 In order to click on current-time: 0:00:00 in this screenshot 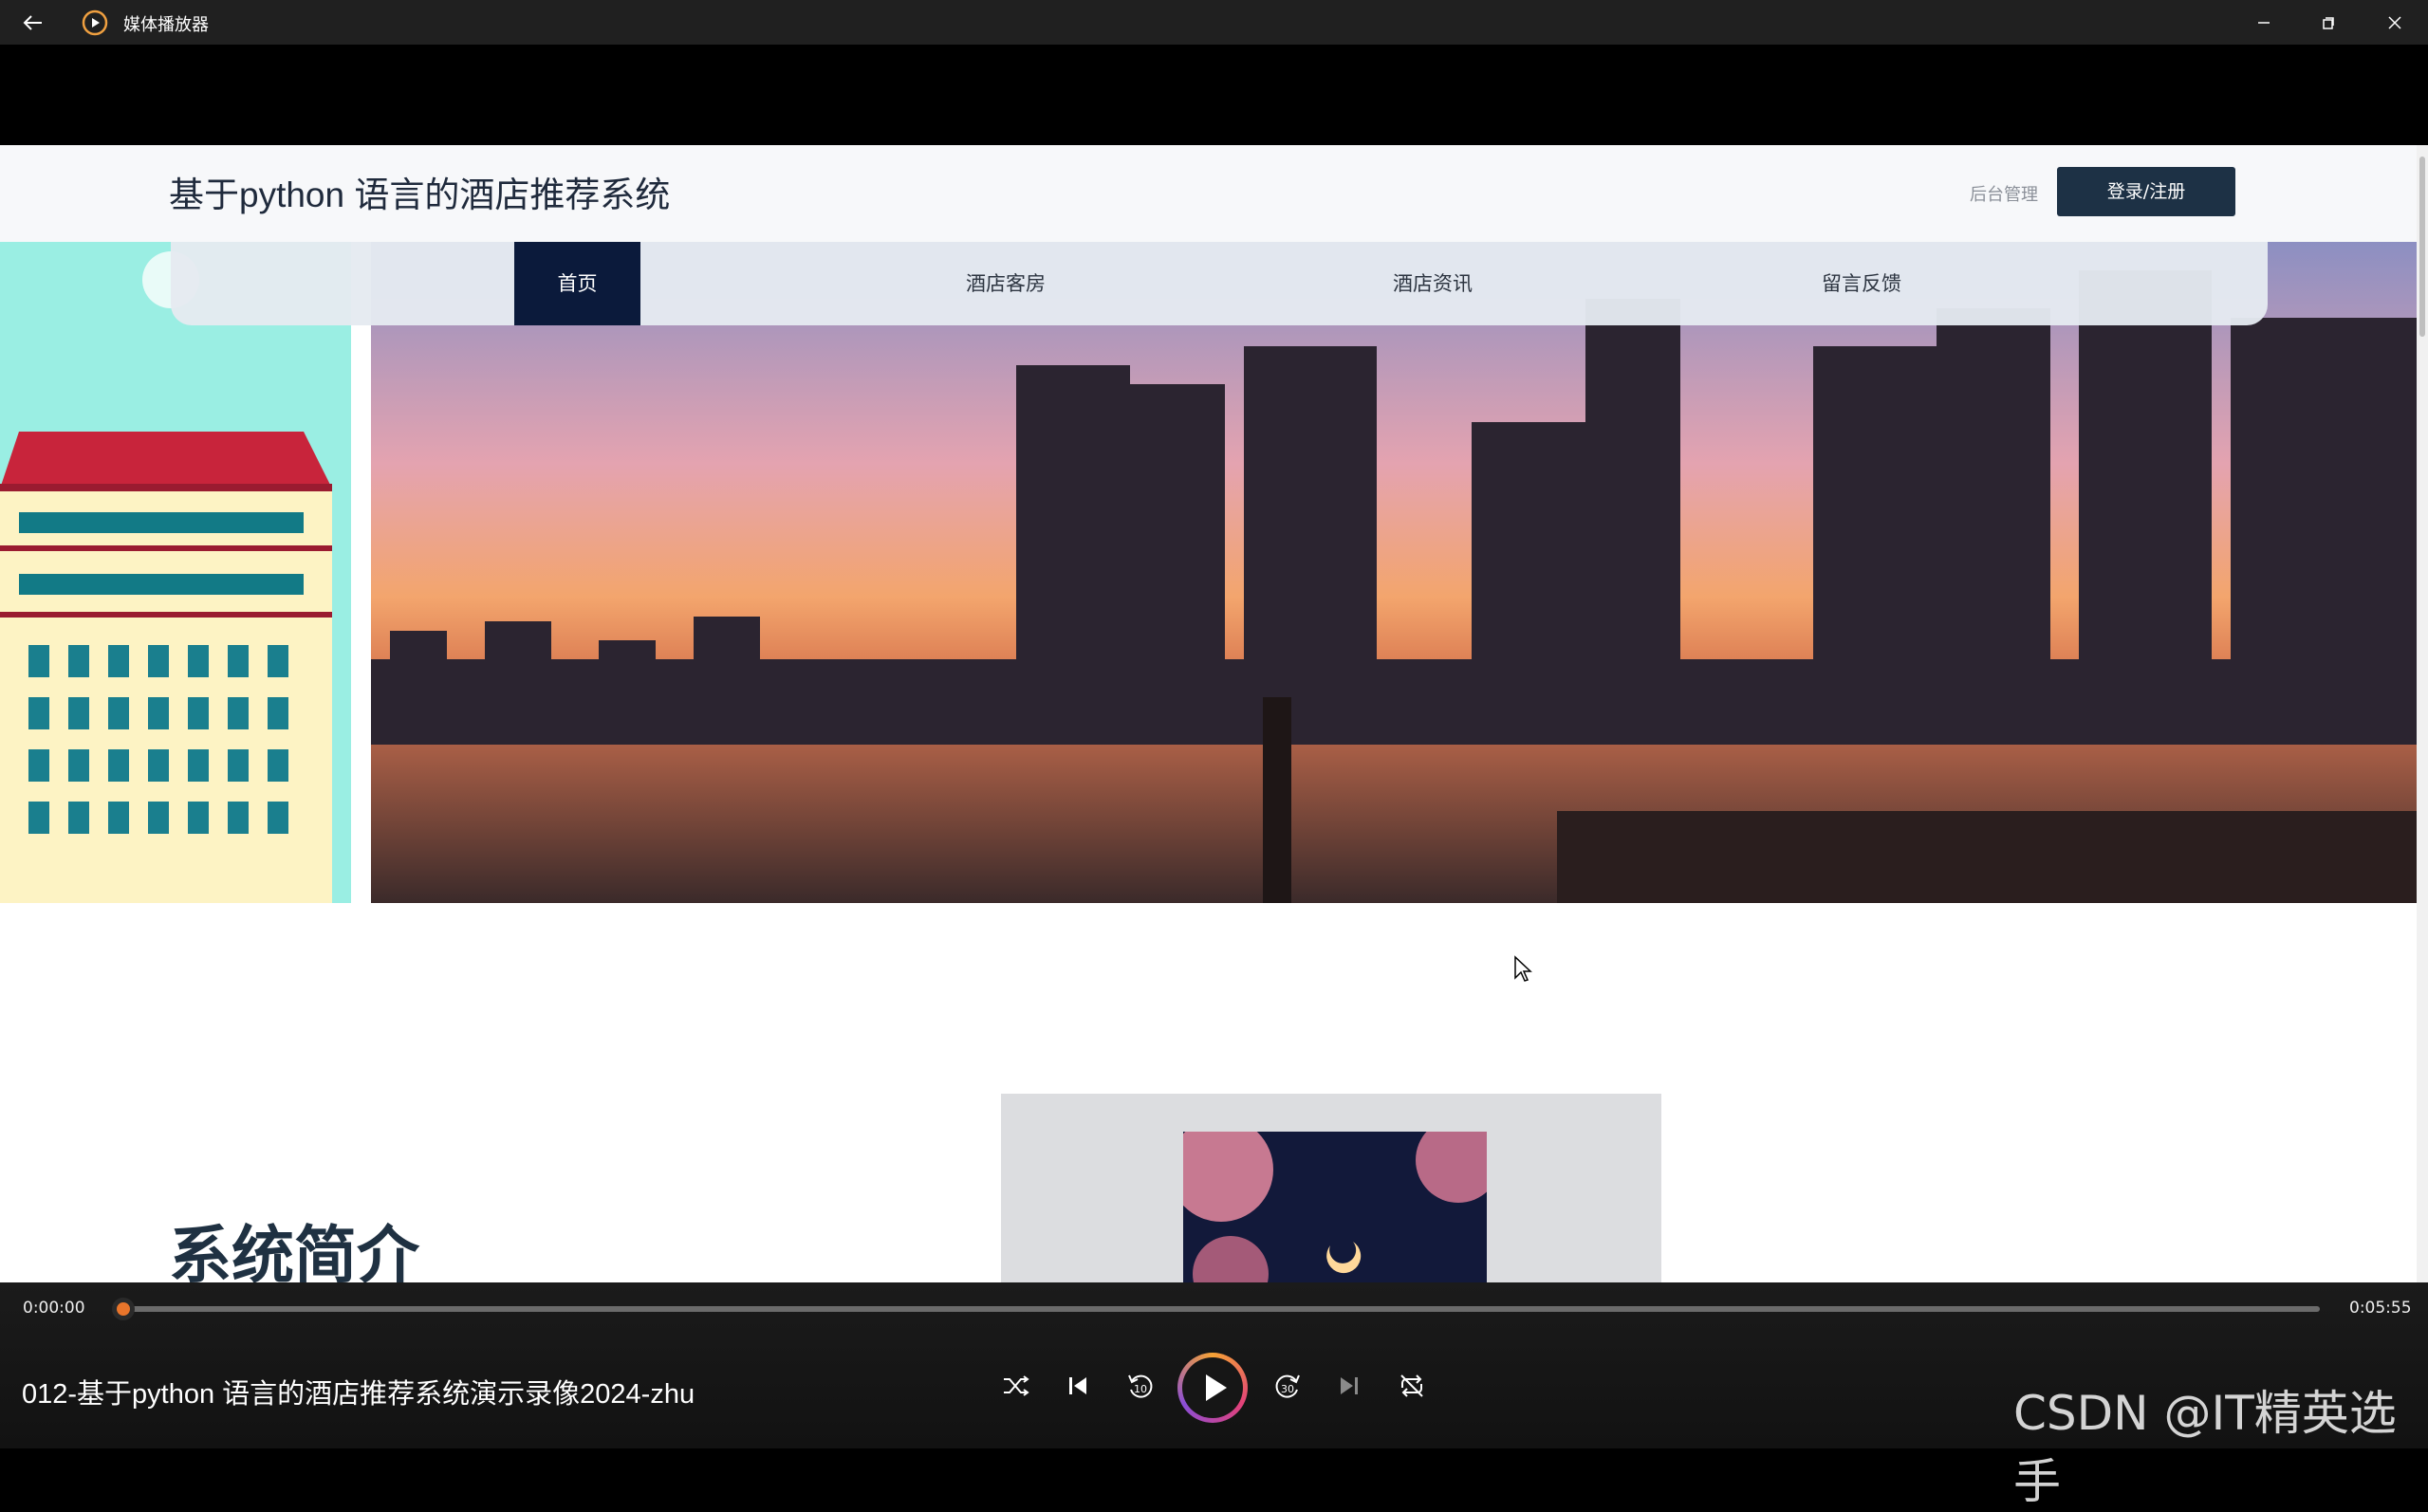, I will do `click(54, 1308)`.